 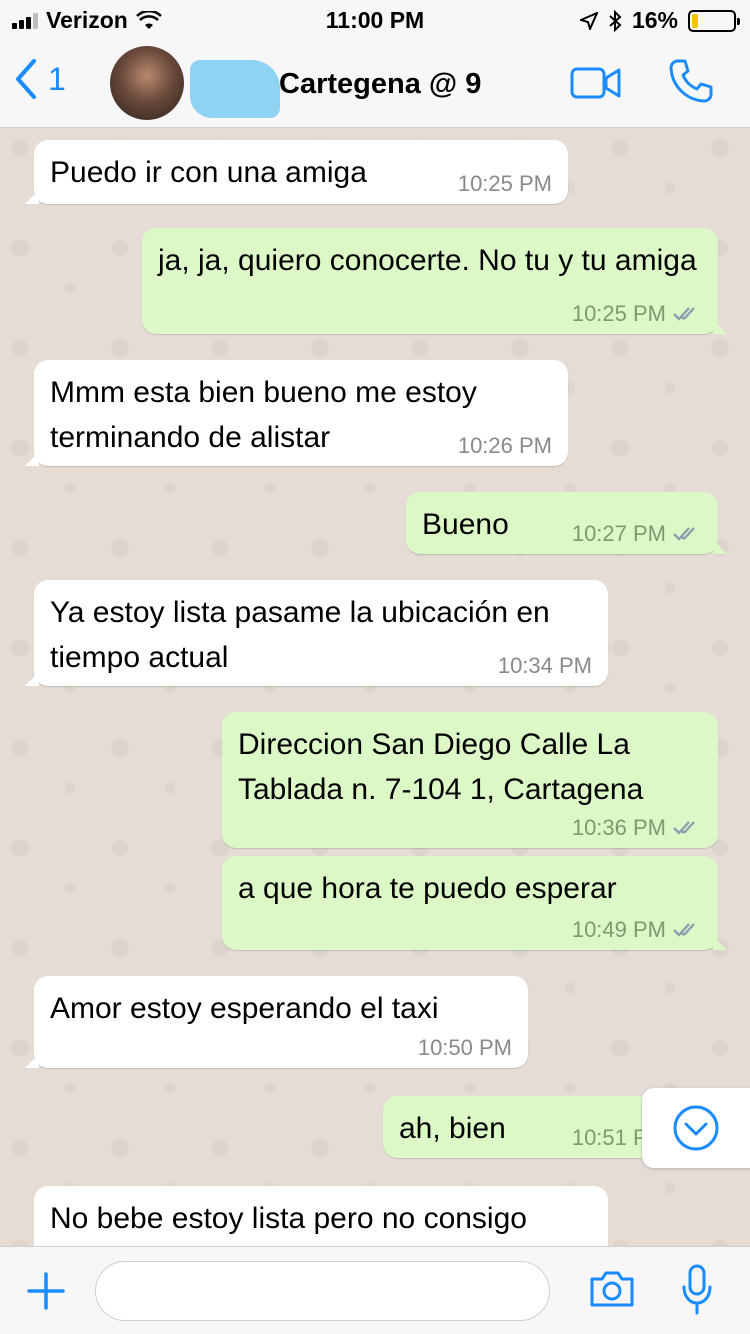 I want to click on message-time: 10:50 PM, so click(x=464, y=1047).